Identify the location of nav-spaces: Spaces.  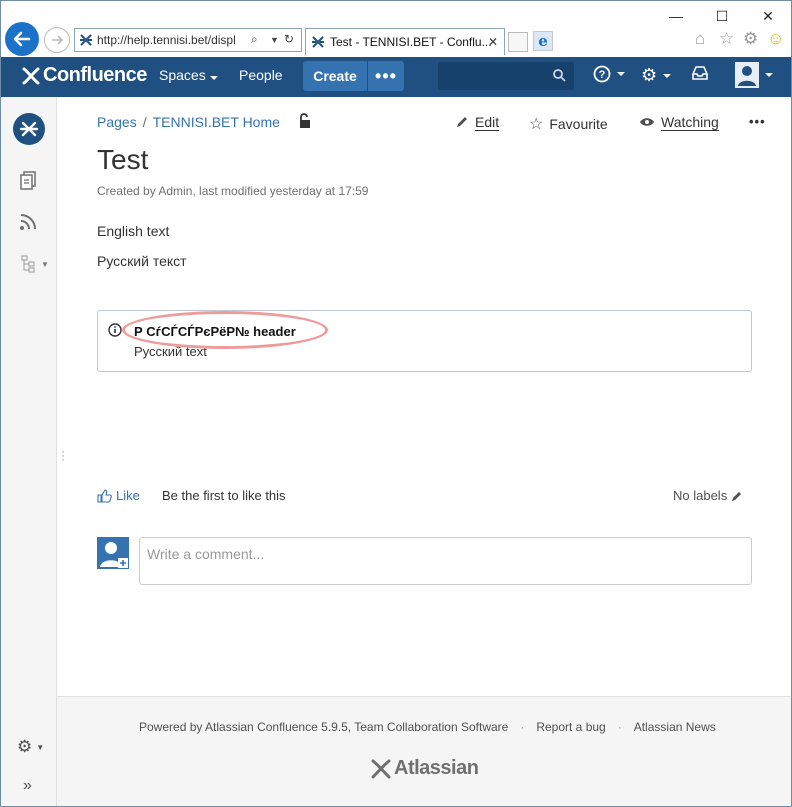
(188, 75).